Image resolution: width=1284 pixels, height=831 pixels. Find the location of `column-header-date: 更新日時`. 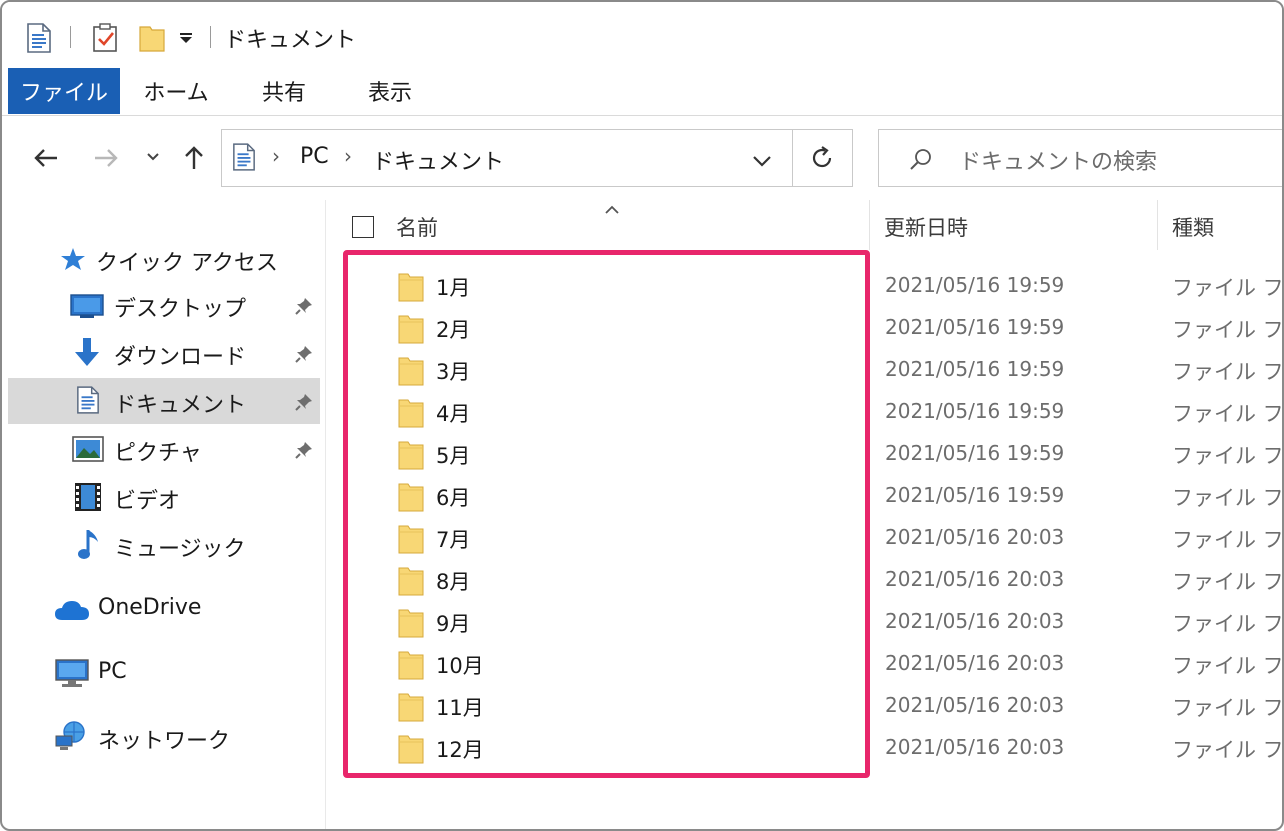

column-header-date: 更新日時 is located at coordinates (926, 227).